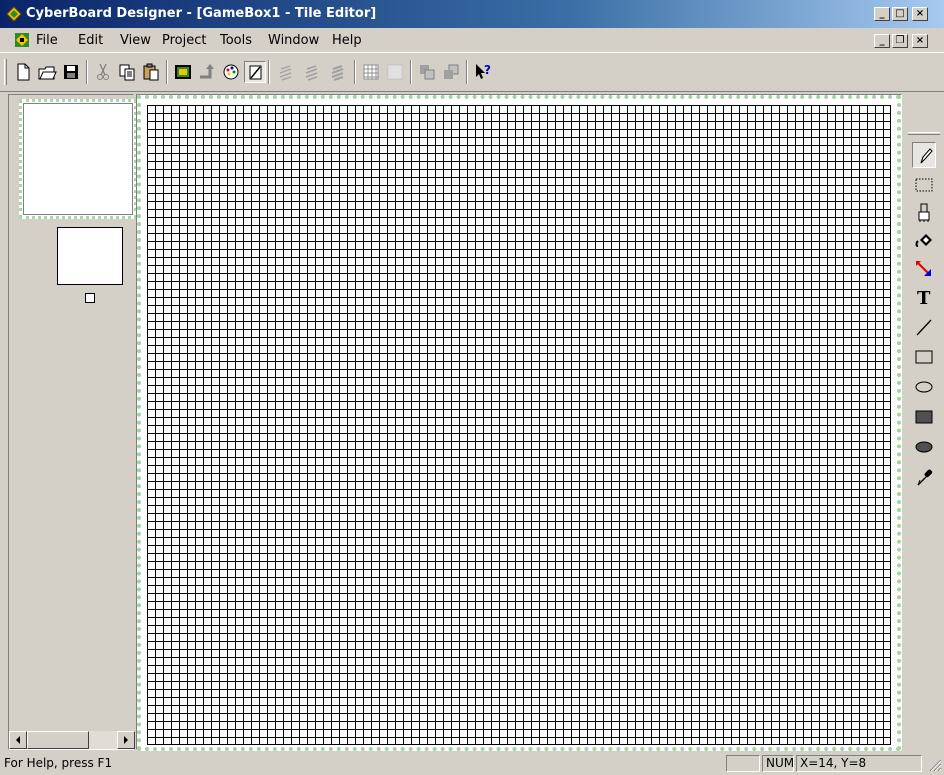 This screenshot has height=775, width=944. I want to click on menu-help: Help, so click(347, 40).